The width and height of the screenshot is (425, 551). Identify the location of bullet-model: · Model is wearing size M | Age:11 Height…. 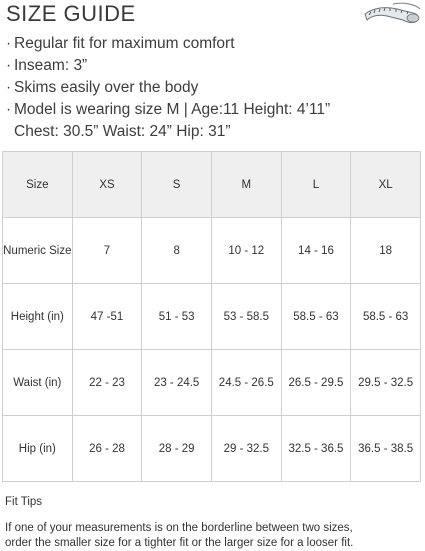
(213, 110).